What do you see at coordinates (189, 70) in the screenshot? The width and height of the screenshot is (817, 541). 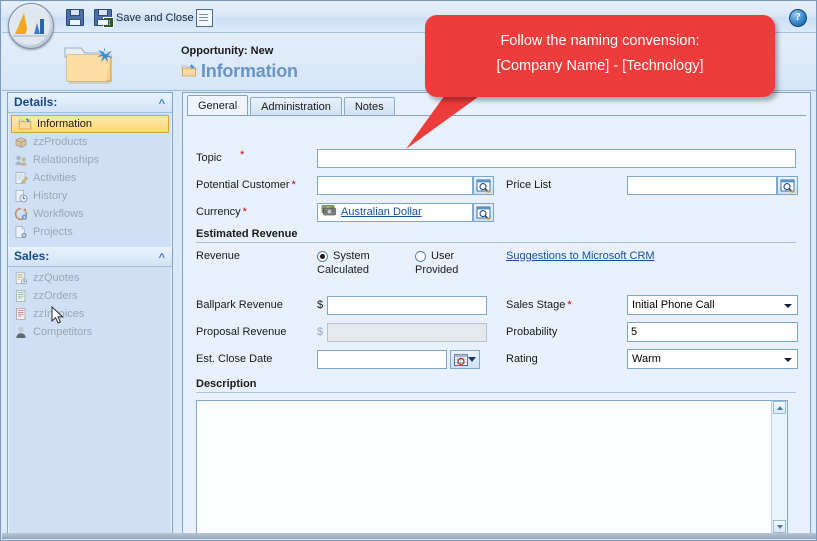 I see `opportunity-folder-icon` at bounding box center [189, 70].